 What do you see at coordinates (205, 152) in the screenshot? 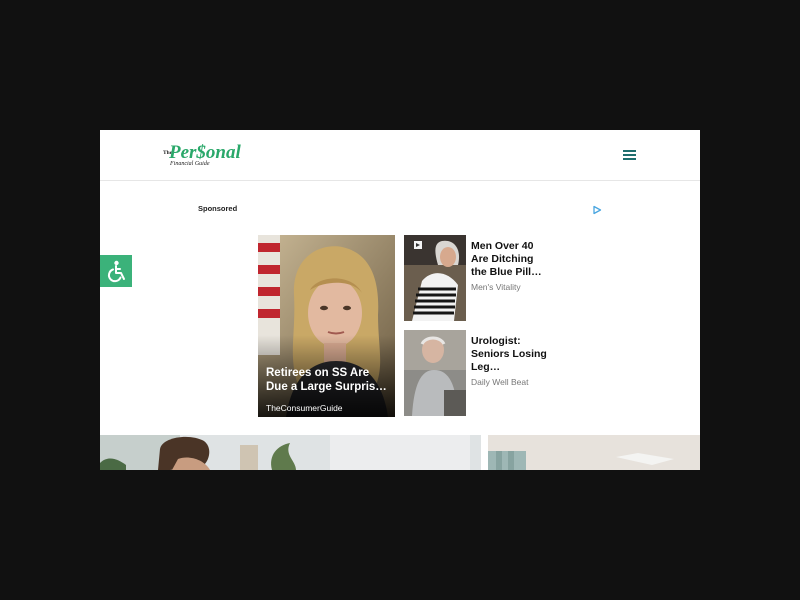
I see `logo-main-text: Per$onal` at bounding box center [205, 152].